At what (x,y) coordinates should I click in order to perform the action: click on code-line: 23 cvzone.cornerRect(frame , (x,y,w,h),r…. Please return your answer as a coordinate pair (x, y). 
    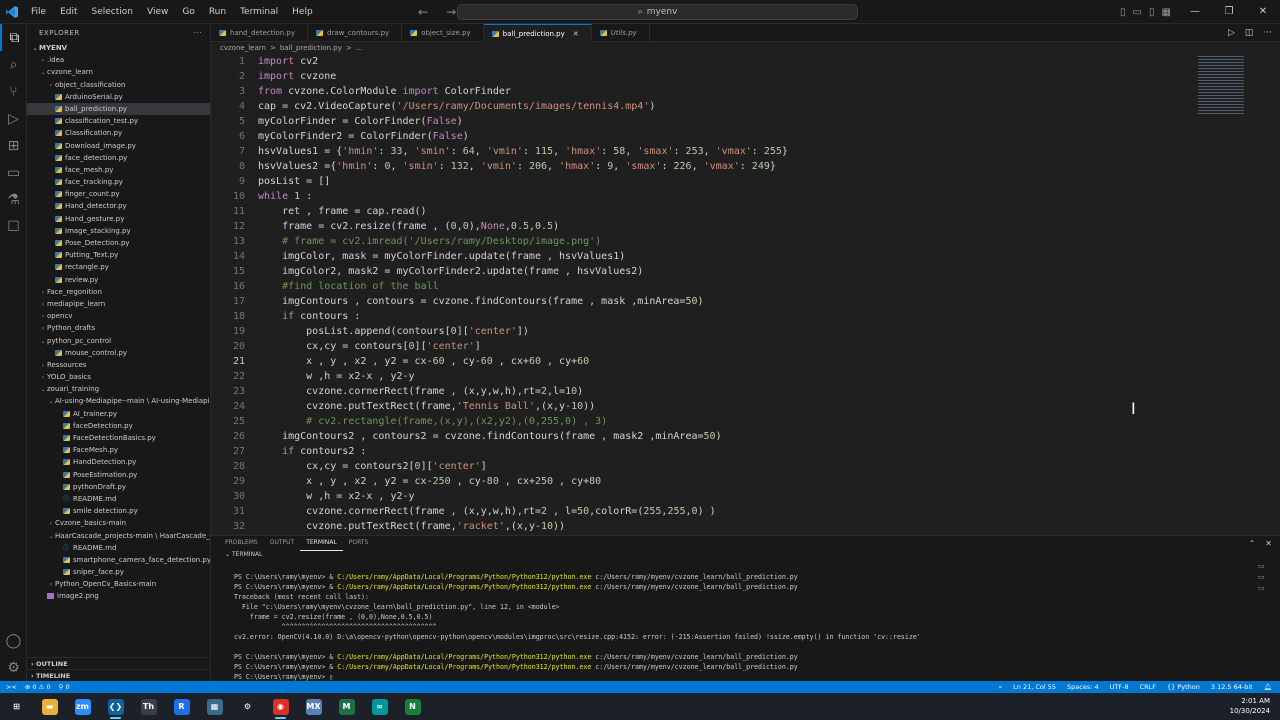
    Looking at the image, I should click on (745, 391).